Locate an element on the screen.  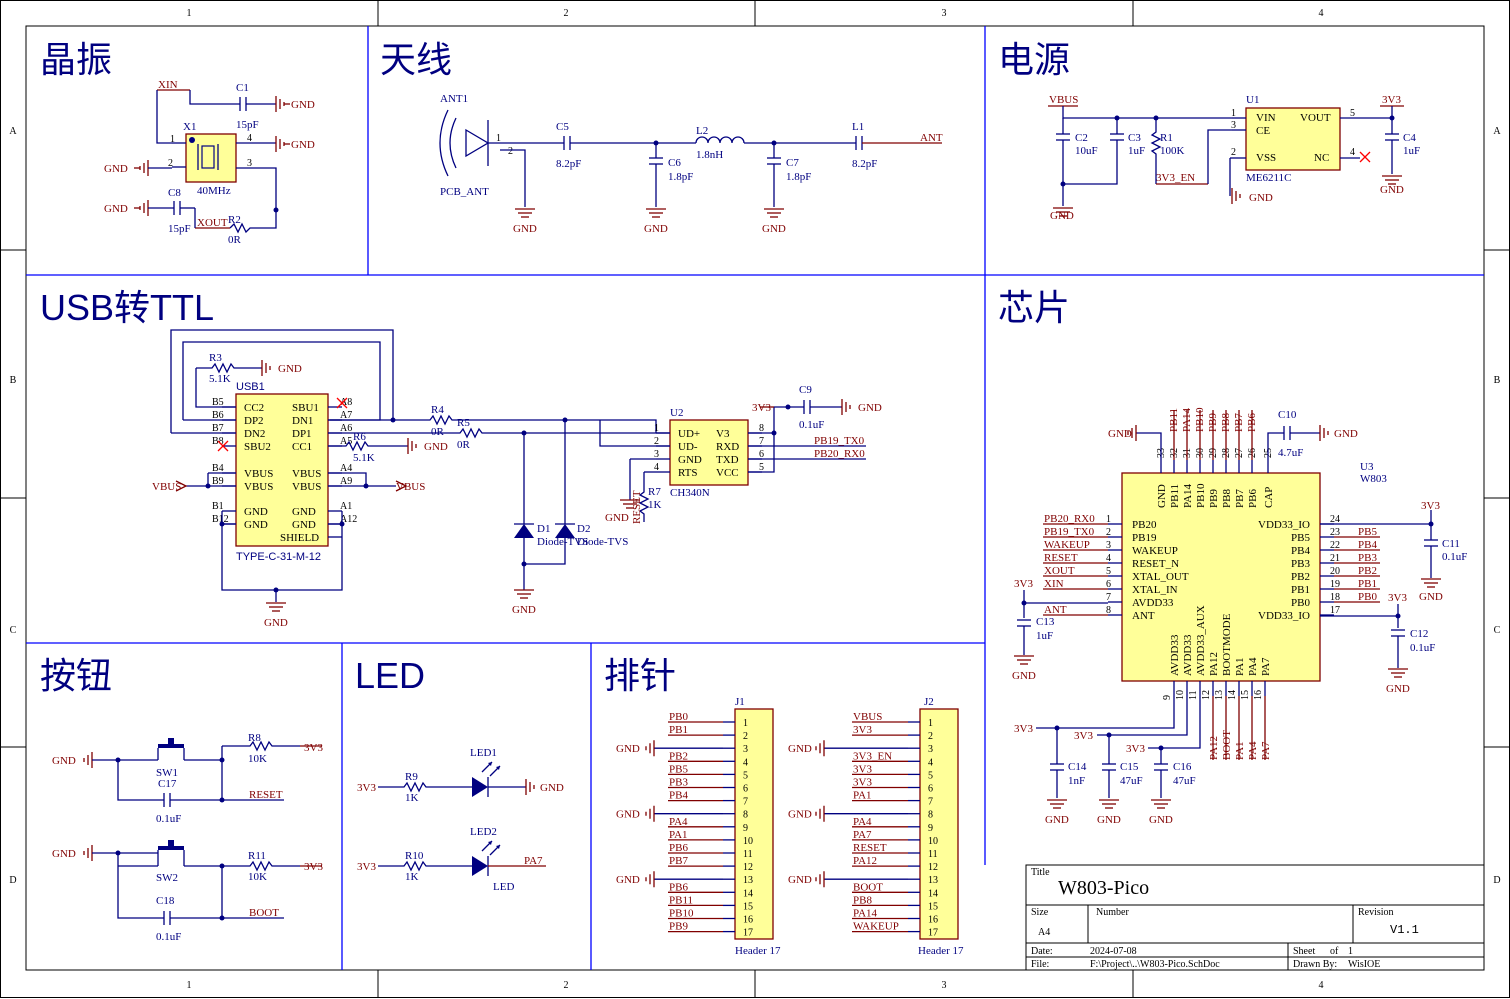
u3-top-pin-name: PB8 is located at coordinates (1227, 498).